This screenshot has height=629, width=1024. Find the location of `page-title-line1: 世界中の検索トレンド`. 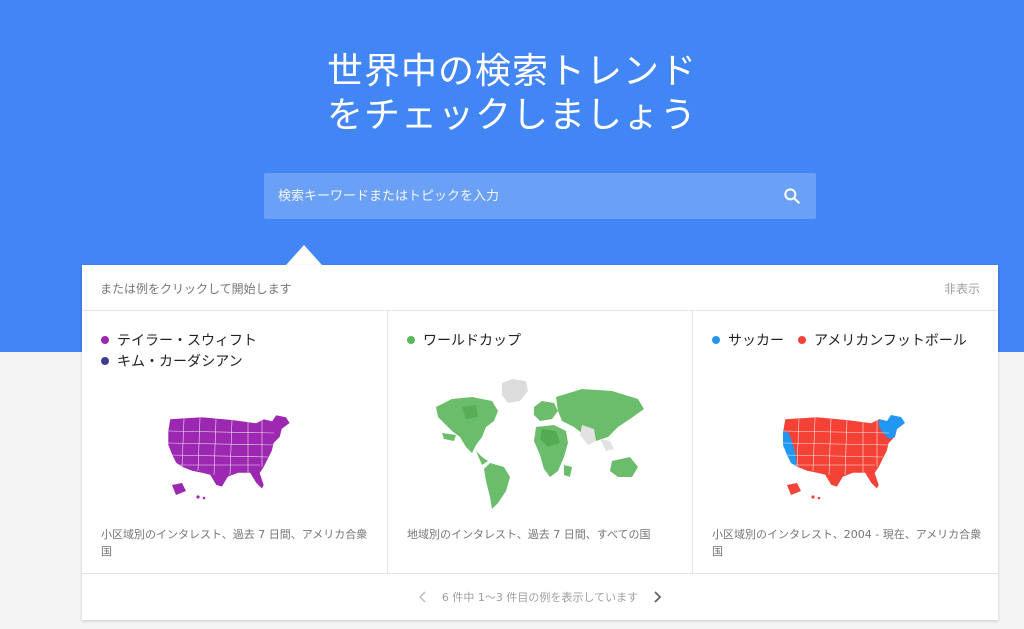

page-title-line1: 世界中の検索トレンド is located at coordinates (511, 71).